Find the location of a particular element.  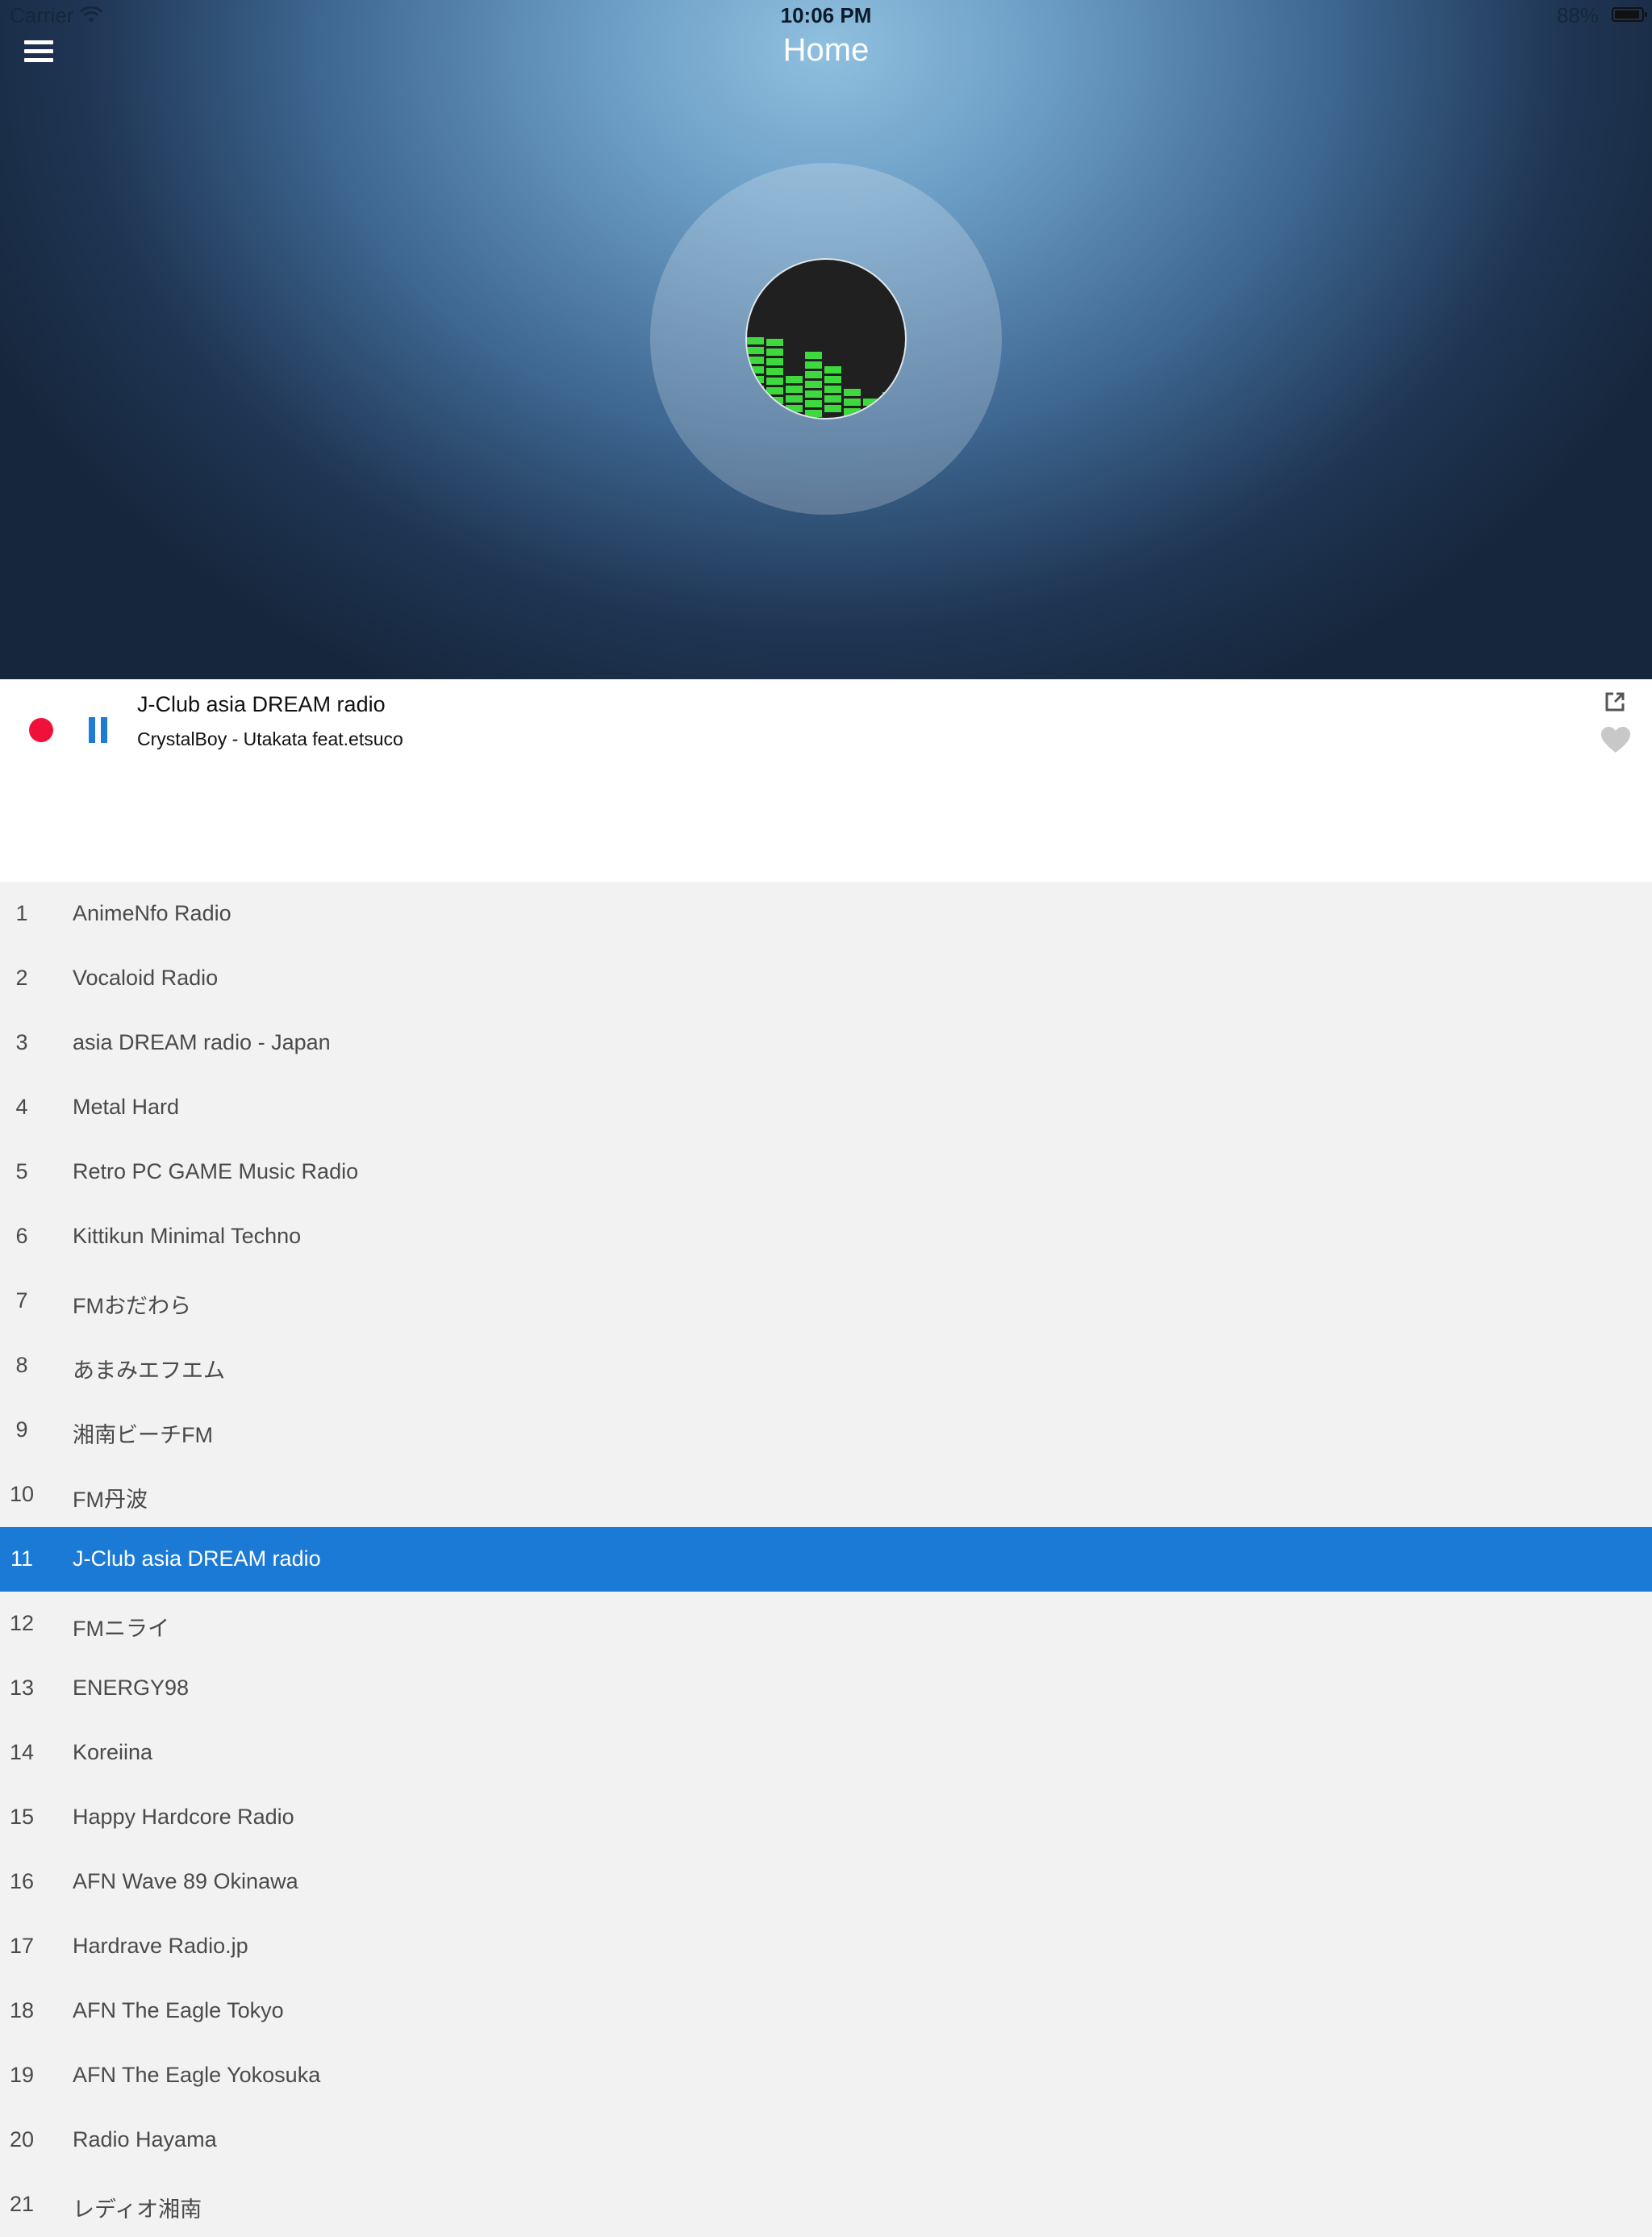

station-row: 20 Radio Hayama is located at coordinates (826, 2140).